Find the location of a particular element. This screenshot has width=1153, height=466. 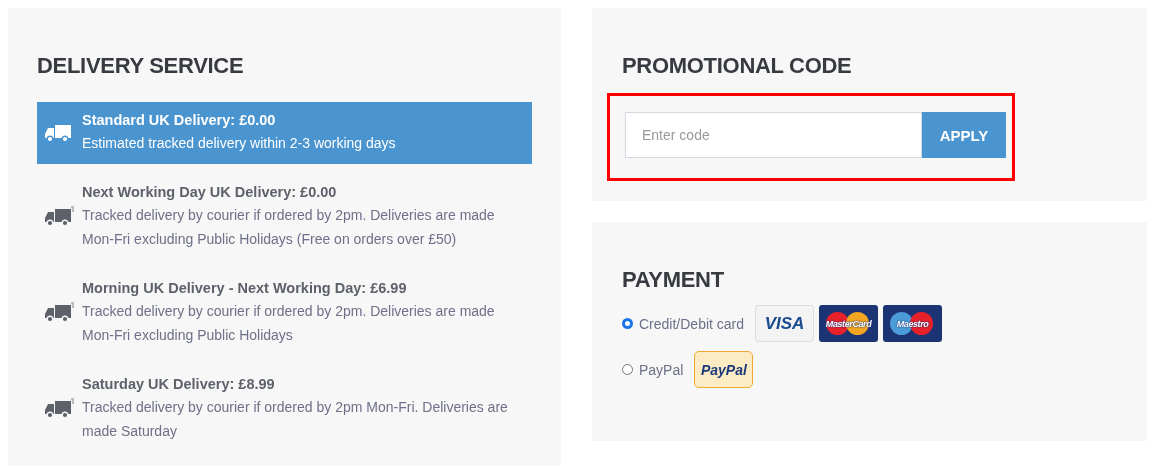

option-title: Saturday UK Delivery: £8.99 is located at coordinates (179, 384).